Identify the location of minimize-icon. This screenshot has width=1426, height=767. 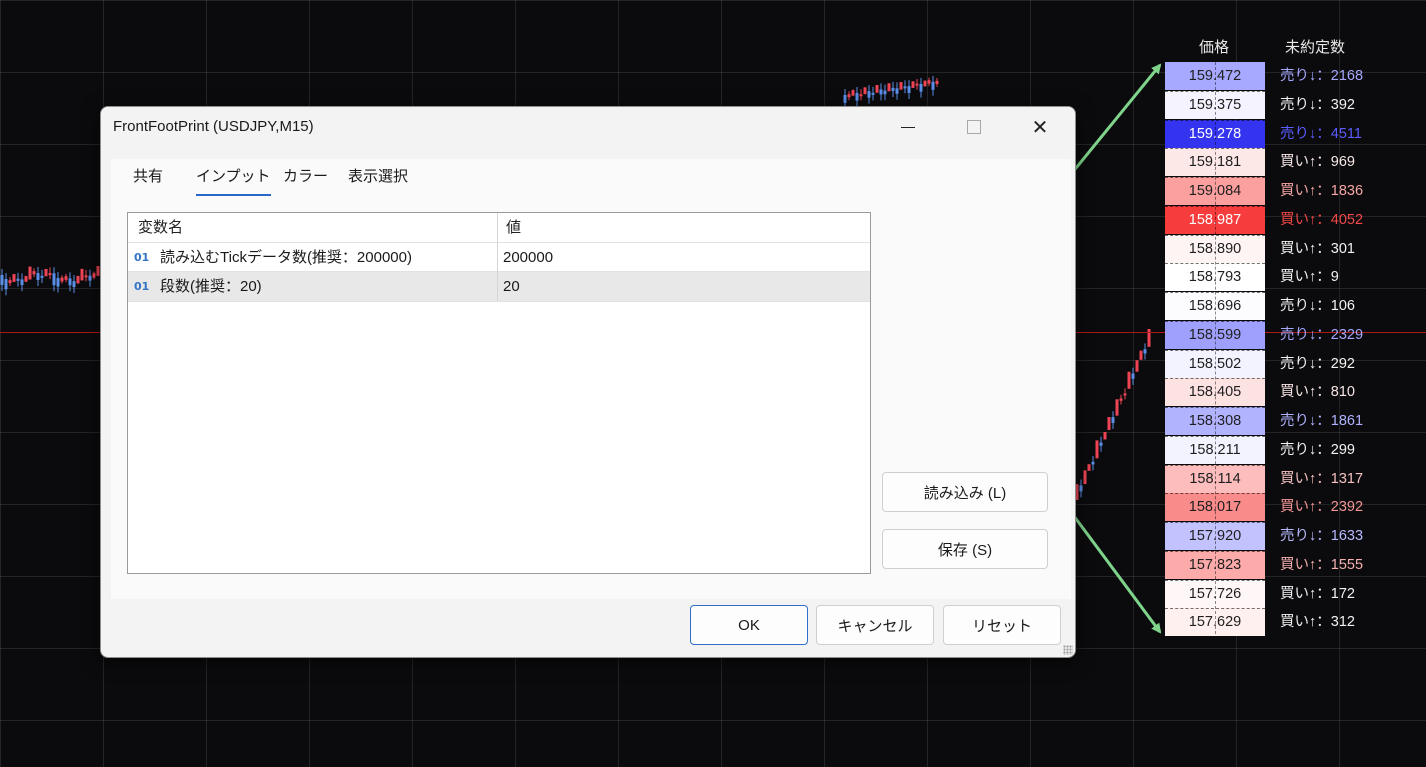
(908, 127).